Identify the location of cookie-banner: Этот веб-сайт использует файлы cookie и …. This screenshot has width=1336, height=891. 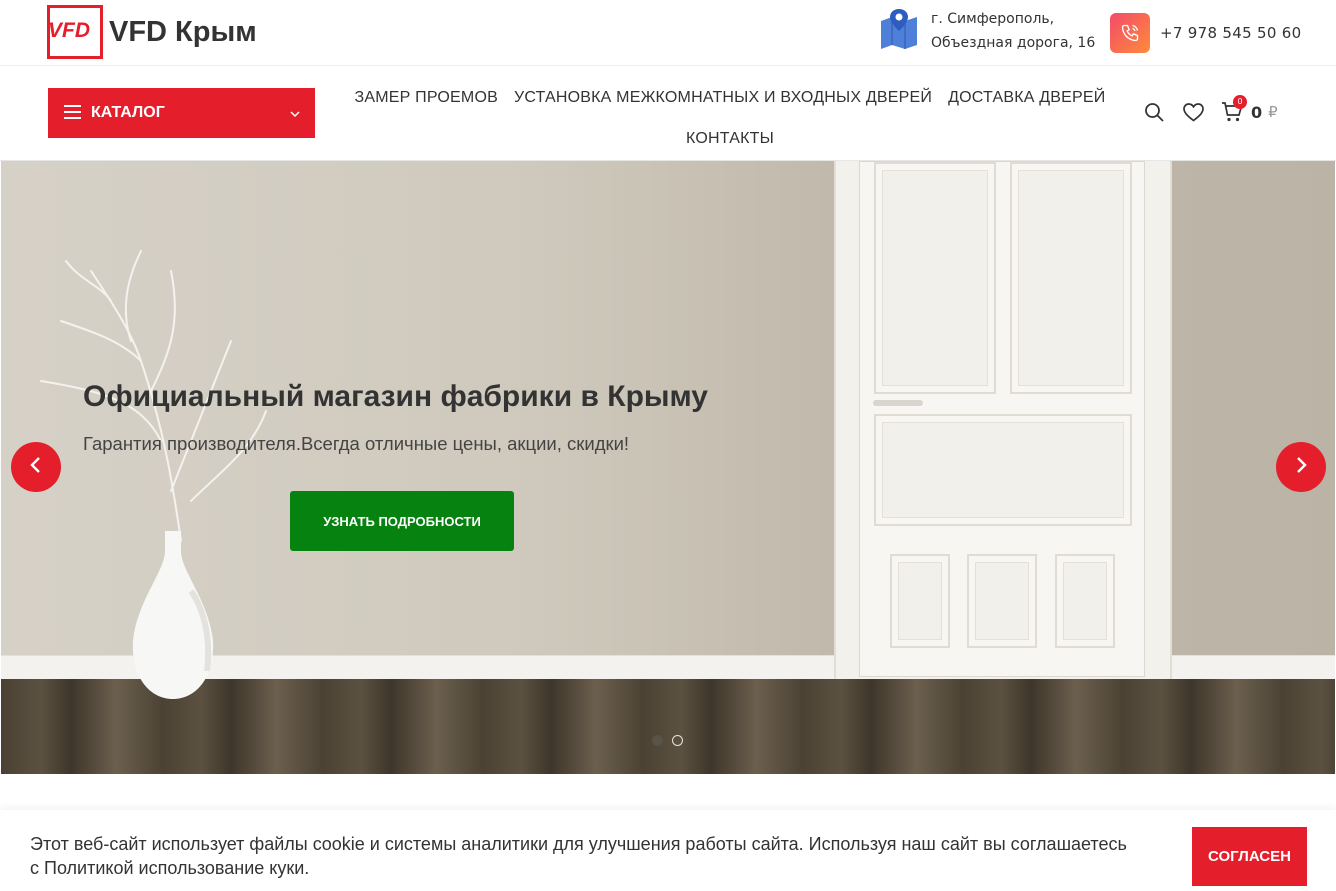
(668, 850).